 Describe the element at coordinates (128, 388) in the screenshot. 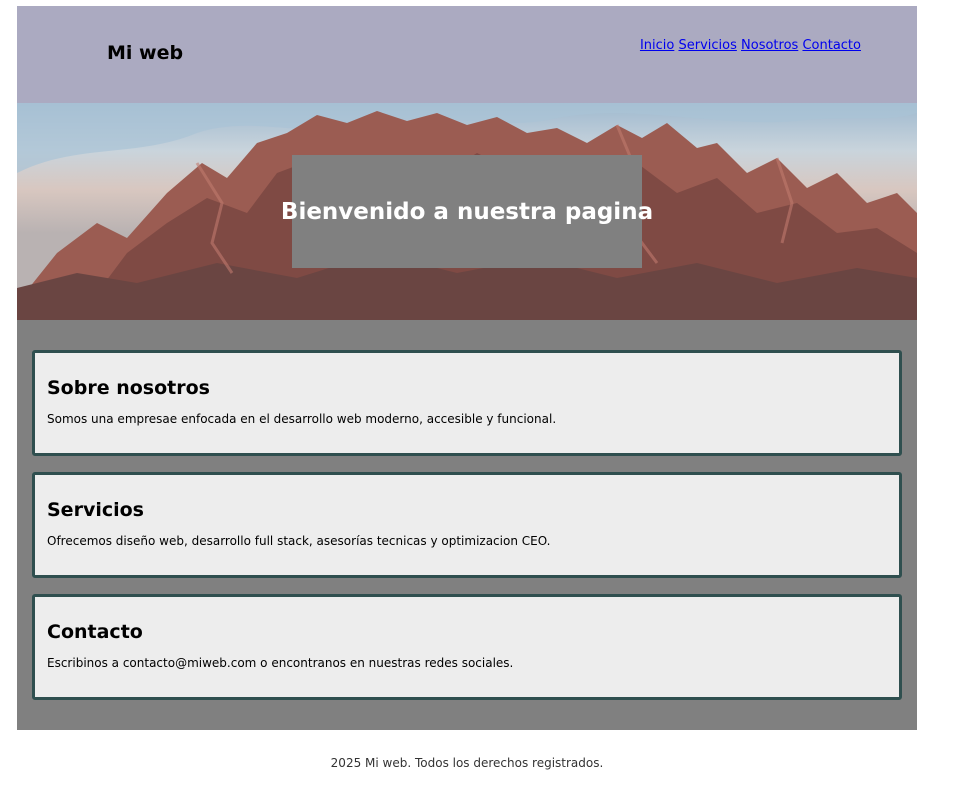

I see `section-title: Sobre nosotros` at that location.